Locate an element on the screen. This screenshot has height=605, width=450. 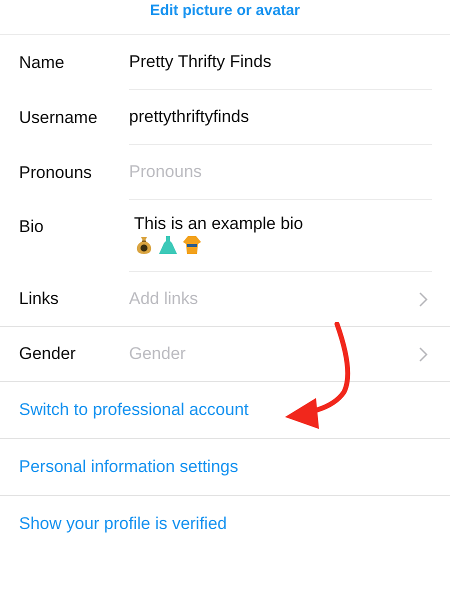
field-placeholder: Gender is located at coordinates (157, 354).